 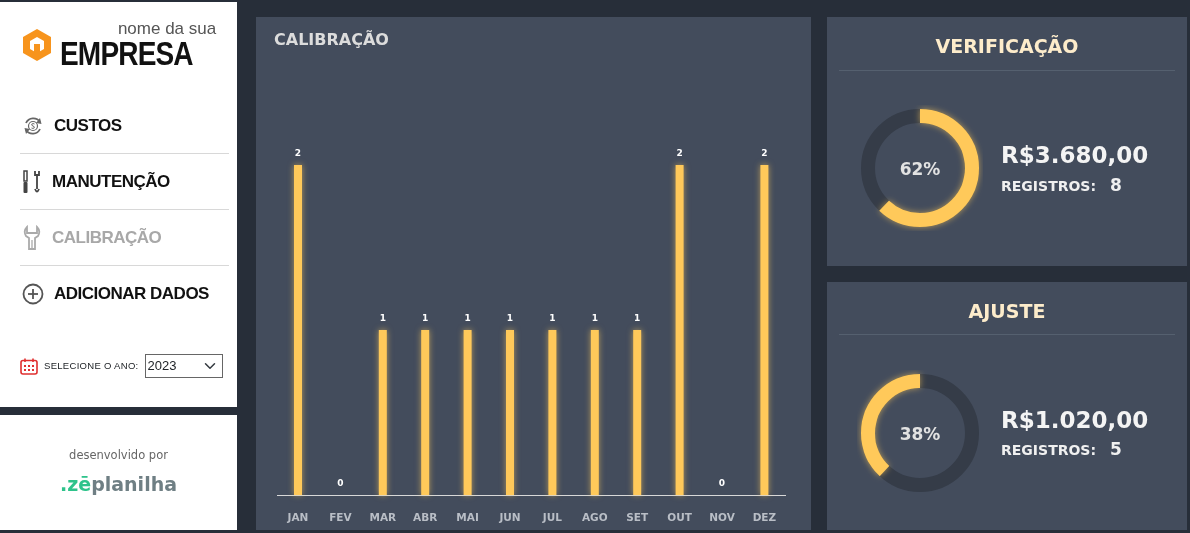 What do you see at coordinates (1007, 44) in the screenshot?
I see `card-title: VERIFICAÇÃO` at bounding box center [1007, 44].